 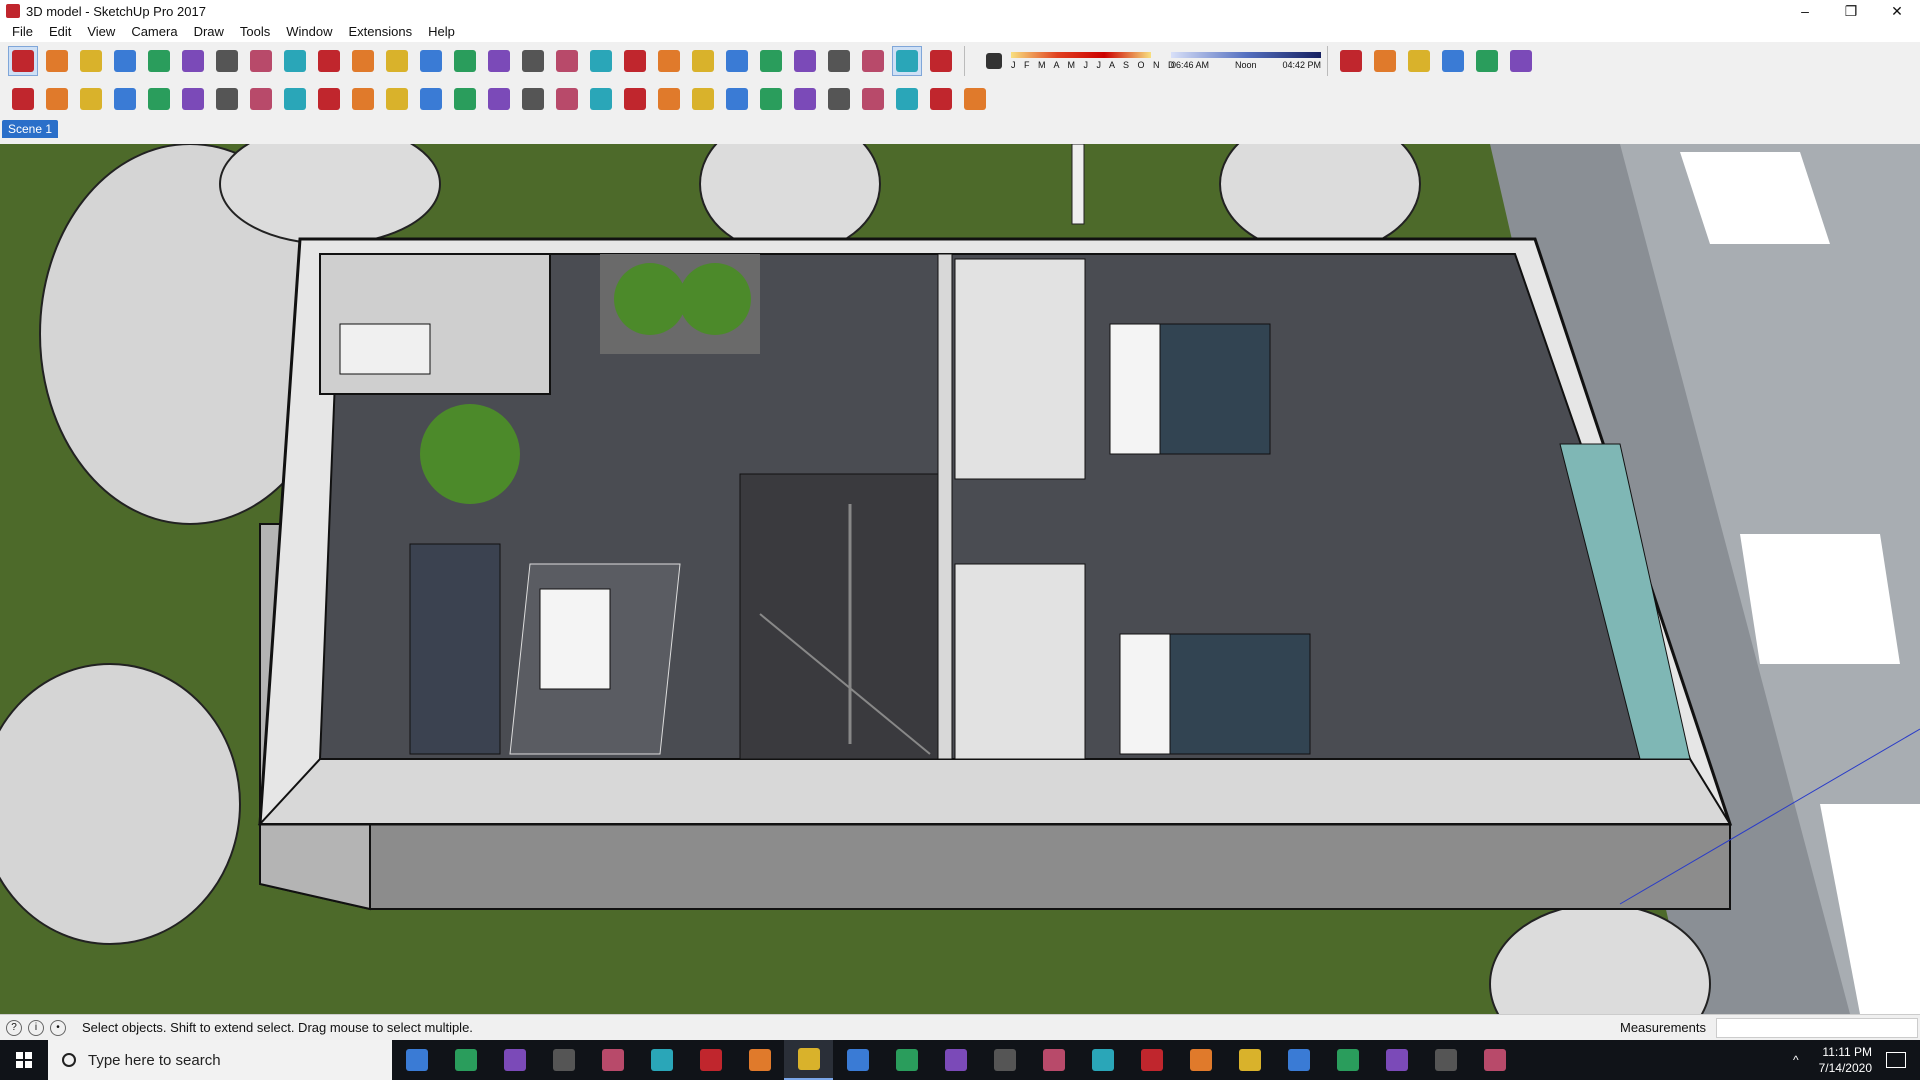 I want to click on settings-tool-icon, so click(x=329, y=99).